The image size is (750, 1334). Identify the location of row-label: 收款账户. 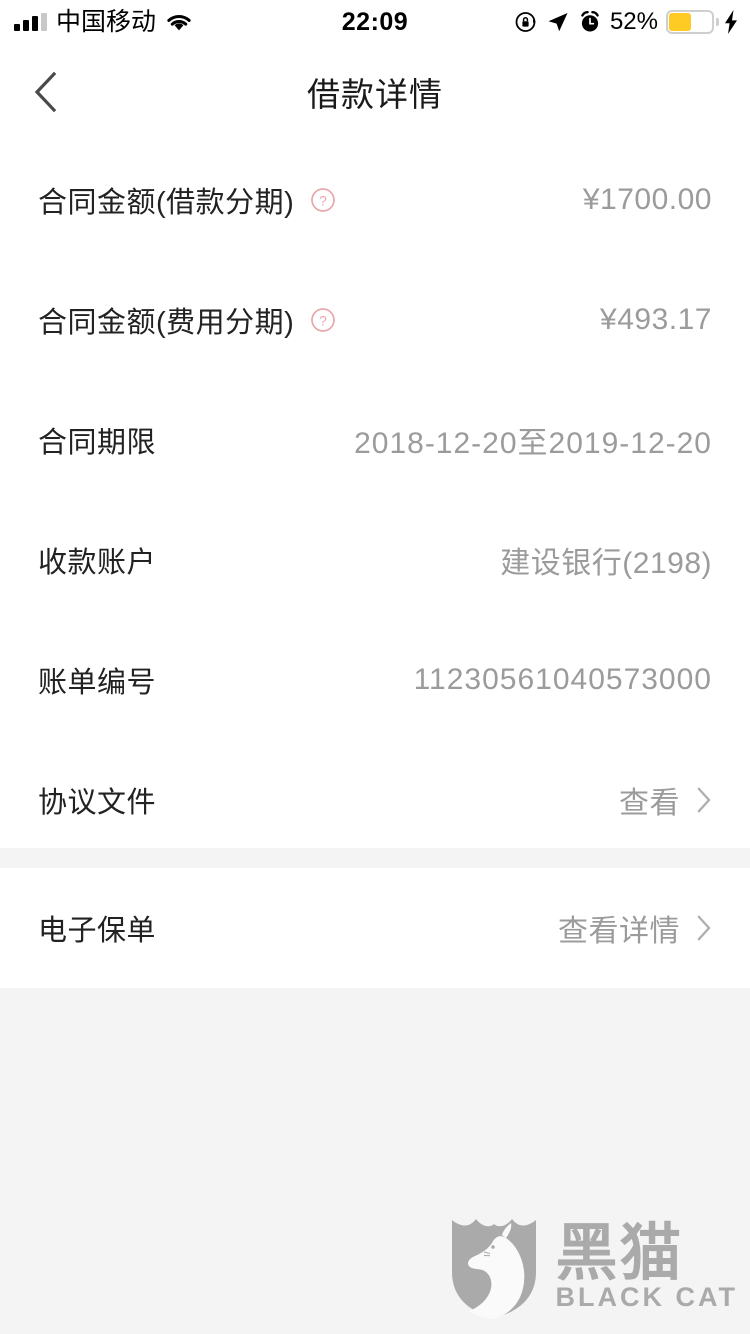
(97, 563).